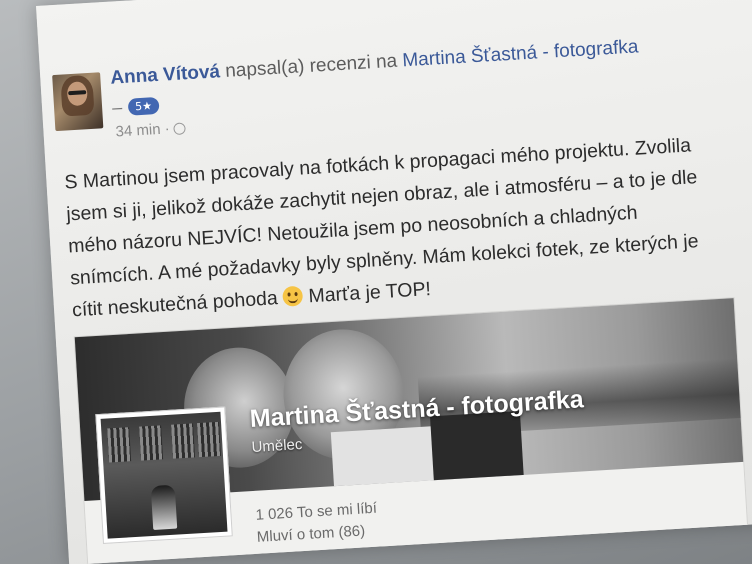 The image size is (752, 564). I want to click on page-link: Martina Šťastná - fotografka, so click(520, 53).